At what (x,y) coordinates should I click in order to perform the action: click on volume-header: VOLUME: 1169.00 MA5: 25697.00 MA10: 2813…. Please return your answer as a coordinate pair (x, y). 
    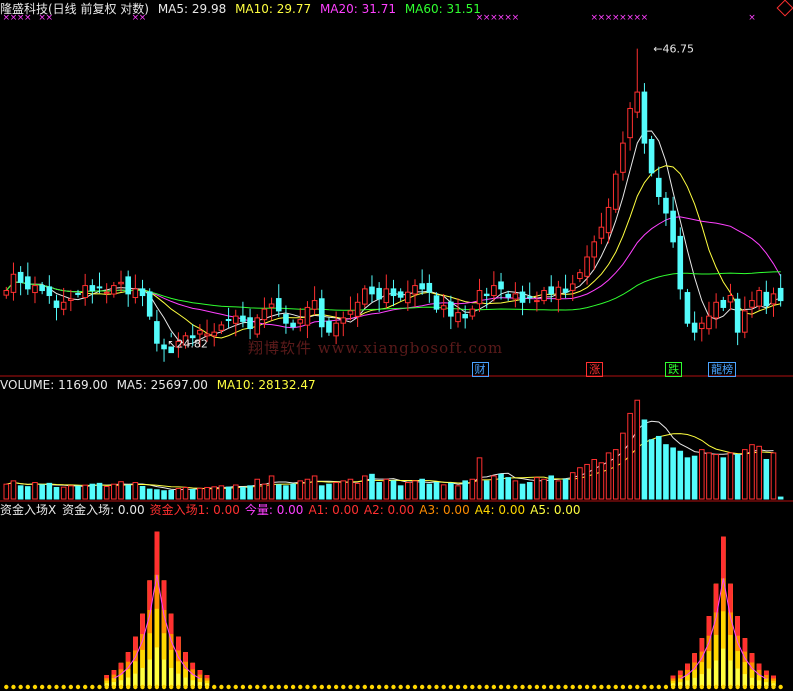
    Looking at the image, I should click on (160, 385).